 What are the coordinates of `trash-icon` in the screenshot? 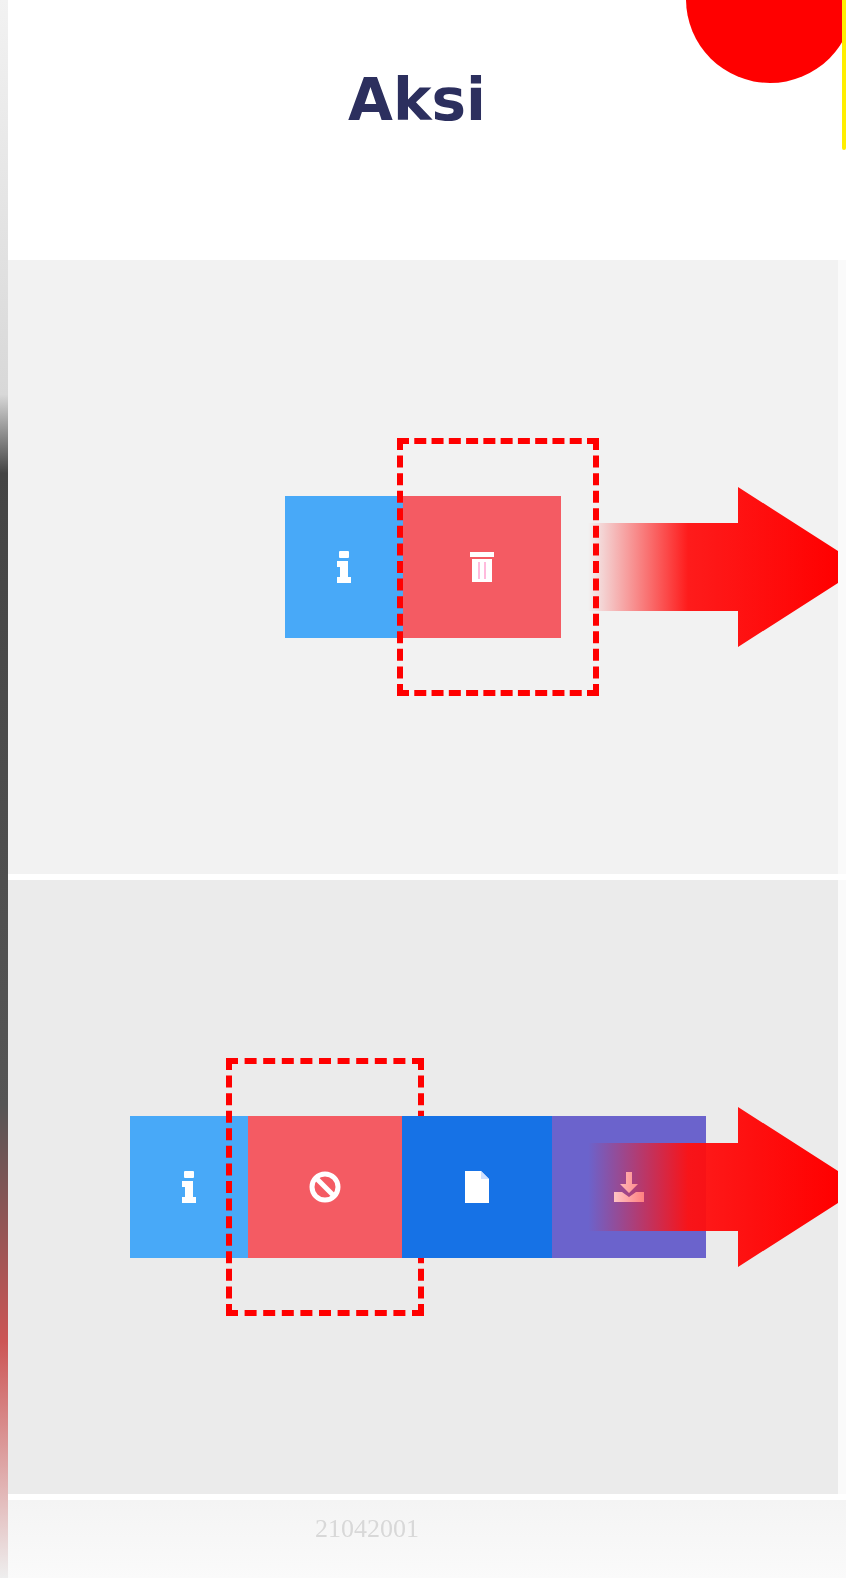 It's located at (482, 567).